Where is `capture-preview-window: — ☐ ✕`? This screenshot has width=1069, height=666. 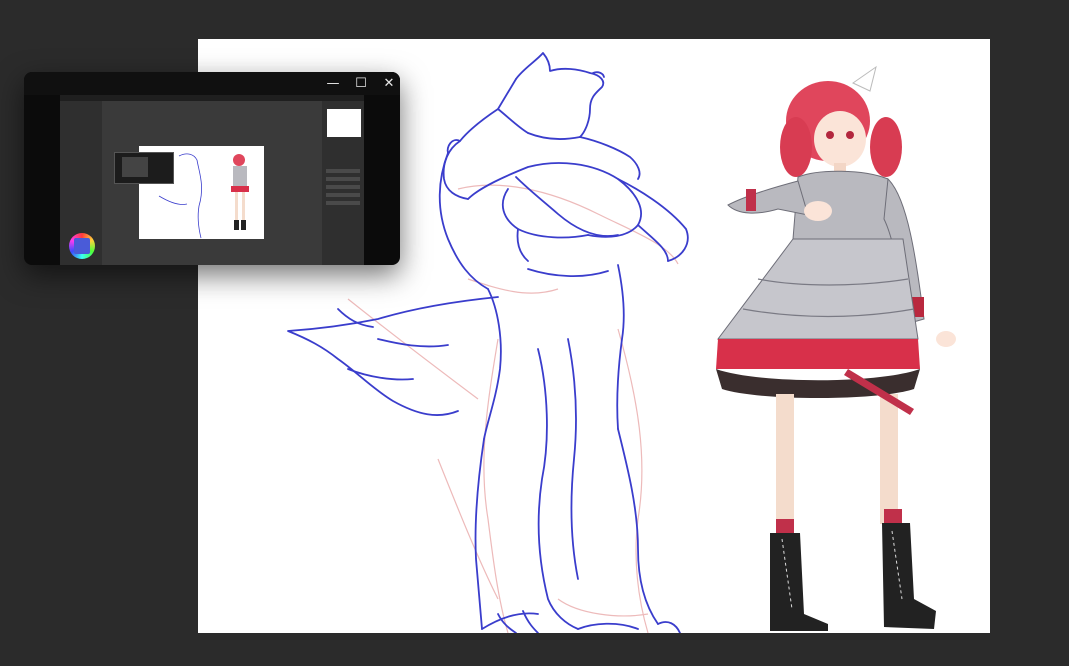 capture-preview-window: — ☐ ✕ is located at coordinates (212, 168).